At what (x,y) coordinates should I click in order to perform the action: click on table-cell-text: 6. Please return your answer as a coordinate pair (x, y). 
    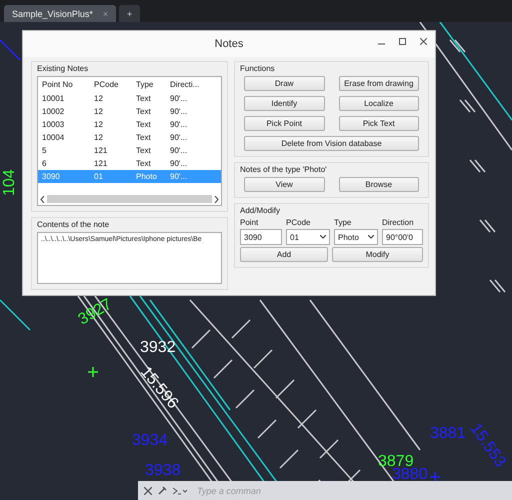
    Looking at the image, I should click on (45, 163).